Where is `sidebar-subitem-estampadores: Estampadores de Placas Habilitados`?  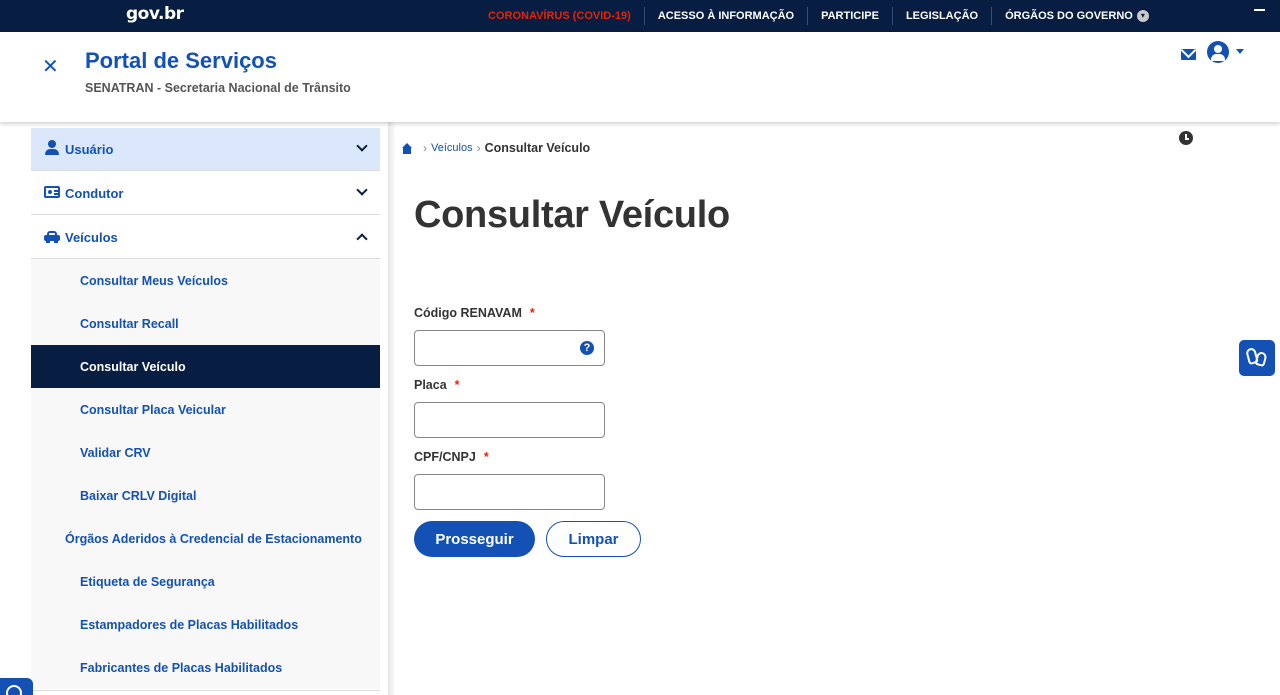 sidebar-subitem-estampadores: Estampadores de Placas Habilitados is located at coordinates (205, 624).